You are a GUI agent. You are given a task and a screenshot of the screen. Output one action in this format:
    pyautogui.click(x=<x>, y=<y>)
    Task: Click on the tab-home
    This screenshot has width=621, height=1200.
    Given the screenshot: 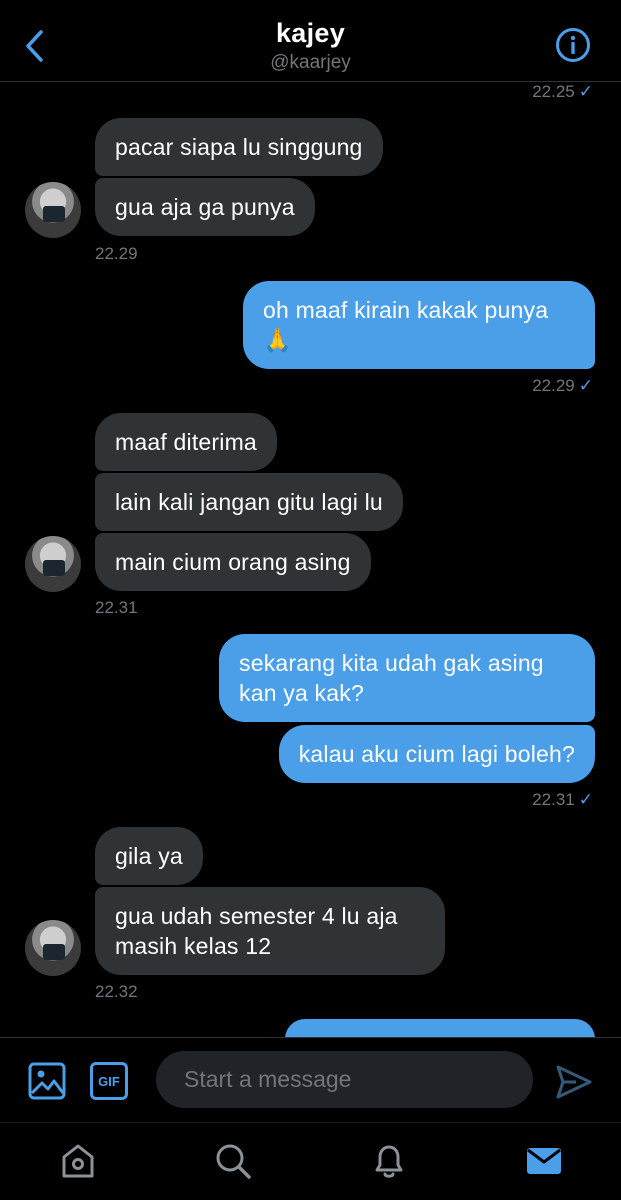 What is the action you would take?
    pyautogui.click(x=78, y=1161)
    